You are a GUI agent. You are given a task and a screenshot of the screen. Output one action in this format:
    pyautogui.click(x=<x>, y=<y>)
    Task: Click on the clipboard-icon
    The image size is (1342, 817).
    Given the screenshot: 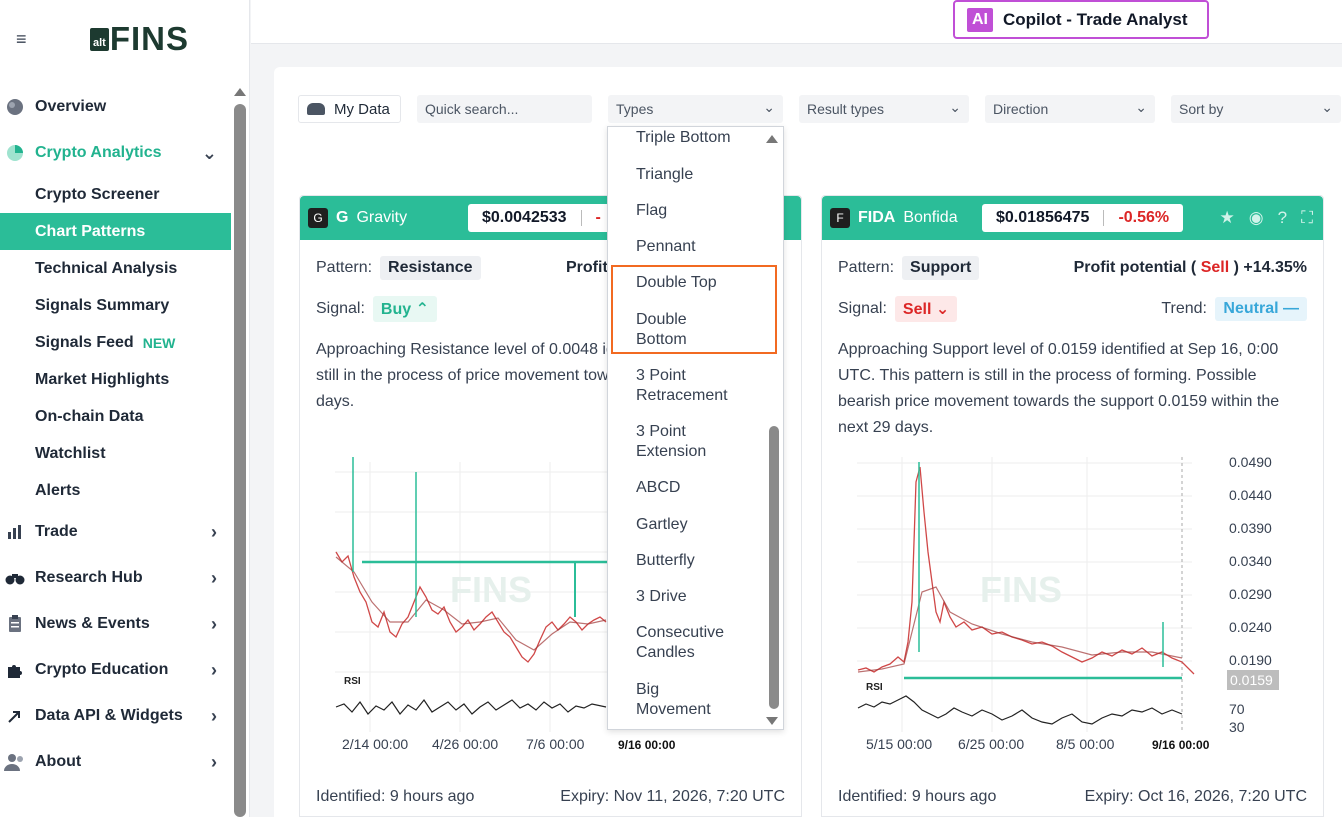 What is the action you would take?
    pyautogui.click(x=15, y=624)
    